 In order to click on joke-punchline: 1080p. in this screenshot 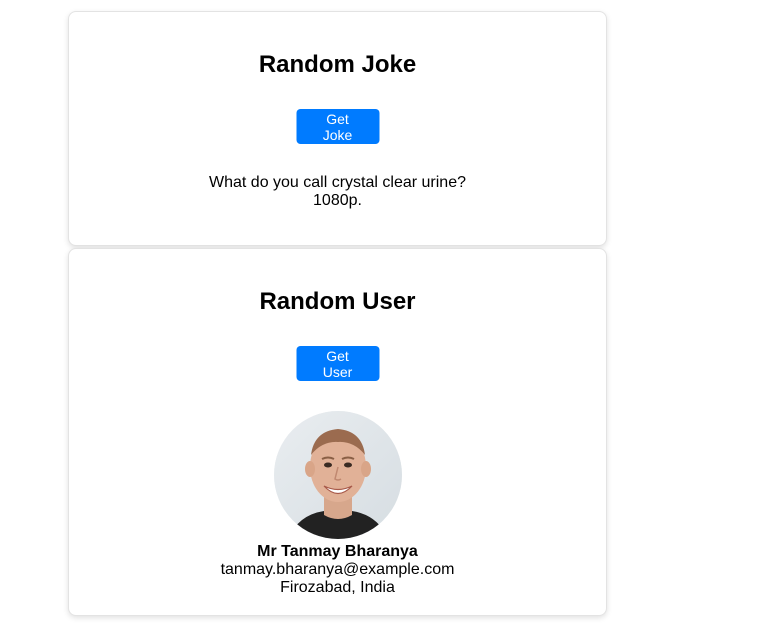, I will do `click(337, 200)`.